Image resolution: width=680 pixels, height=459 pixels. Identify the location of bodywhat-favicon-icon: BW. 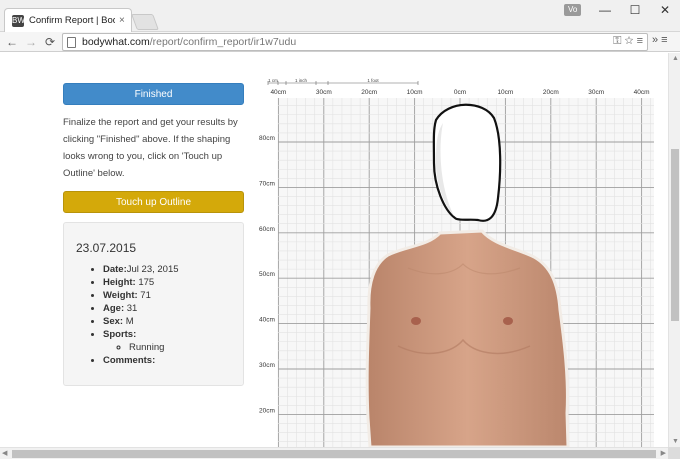
(18, 20).